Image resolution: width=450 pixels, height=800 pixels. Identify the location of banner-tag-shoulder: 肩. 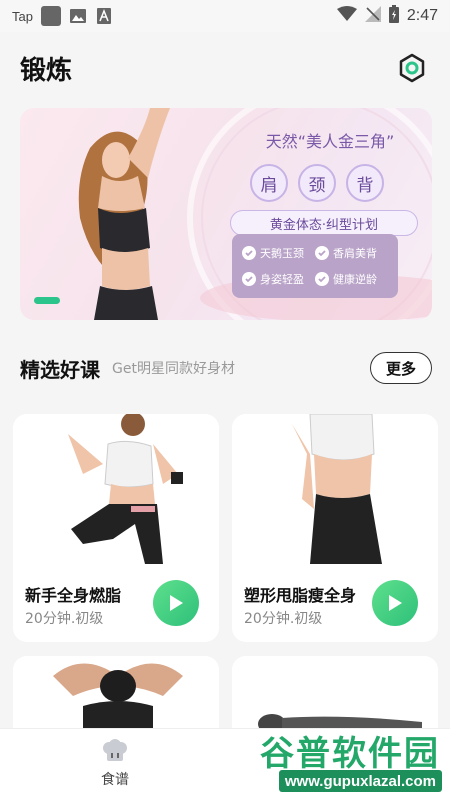
(269, 183).